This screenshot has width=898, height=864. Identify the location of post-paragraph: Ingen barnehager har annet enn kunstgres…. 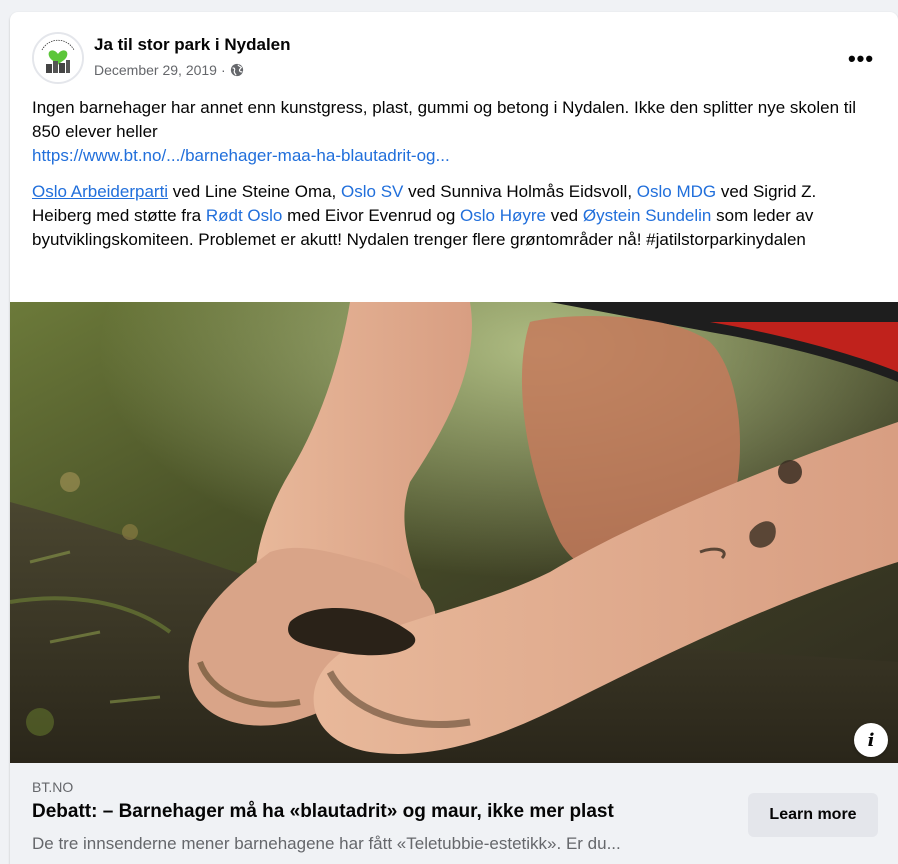
(455, 132).